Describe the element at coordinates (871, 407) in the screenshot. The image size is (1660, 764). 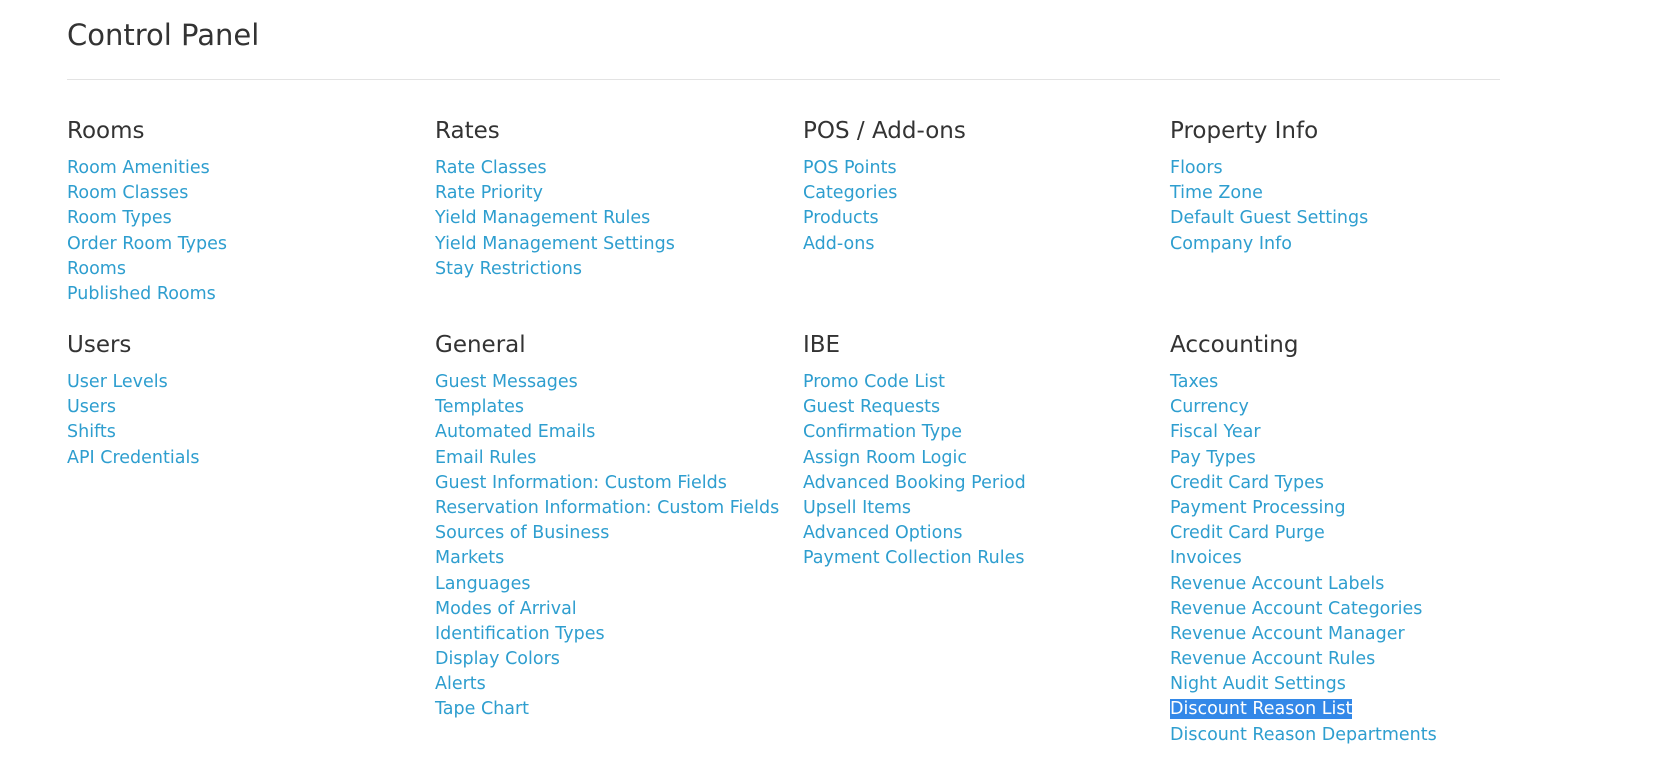
I see `link-guest-requests: Guest Requests` at that location.